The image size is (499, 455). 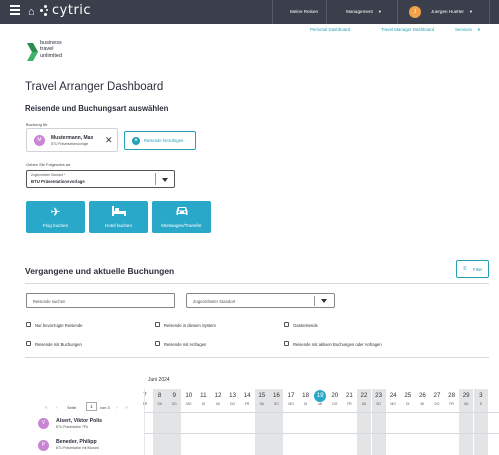 I want to click on checkbox-with-requests, so click(x=157, y=343).